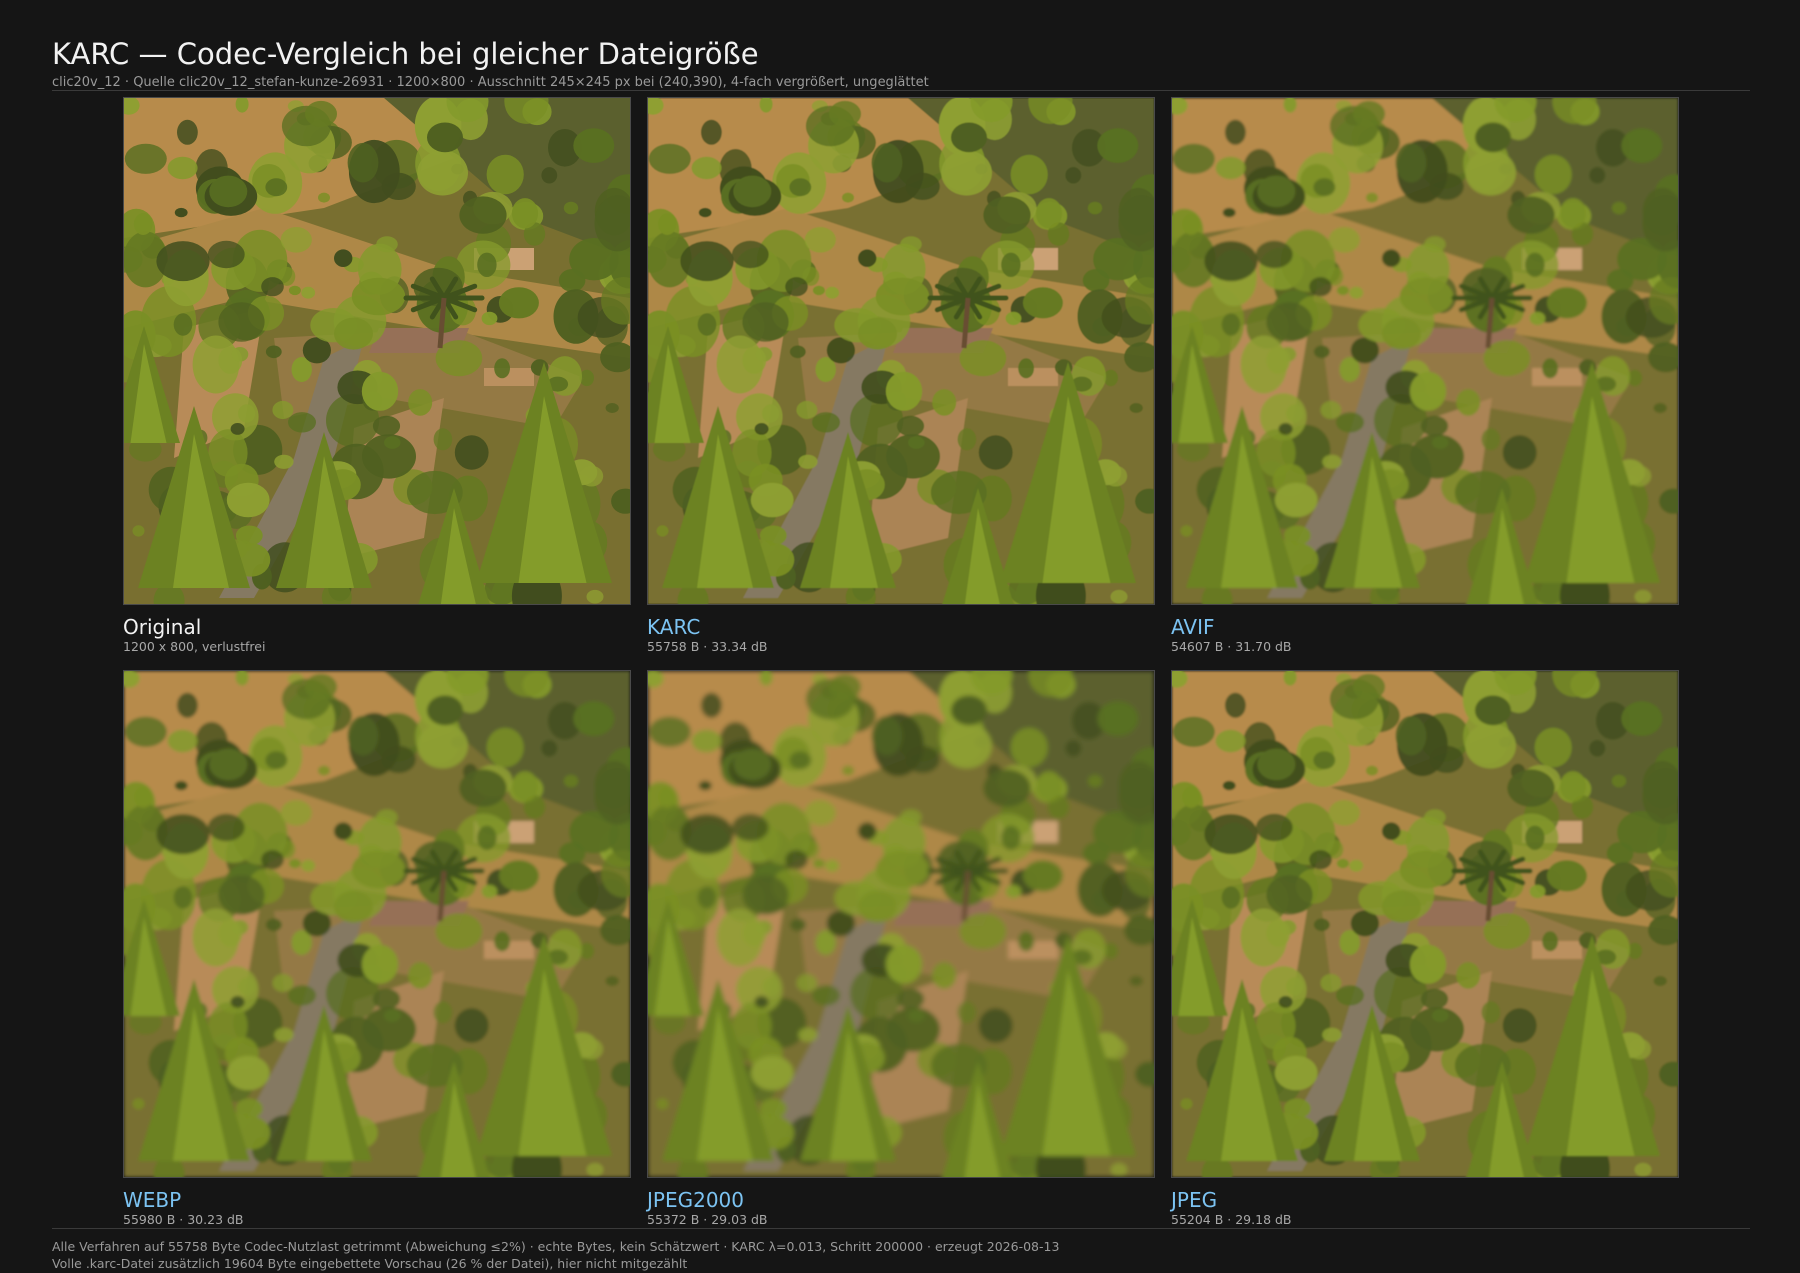 Image resolution: width=1800 pixels, height=1273 pixels. I want to click on panel-label: WEBP, so click(152, 1200).